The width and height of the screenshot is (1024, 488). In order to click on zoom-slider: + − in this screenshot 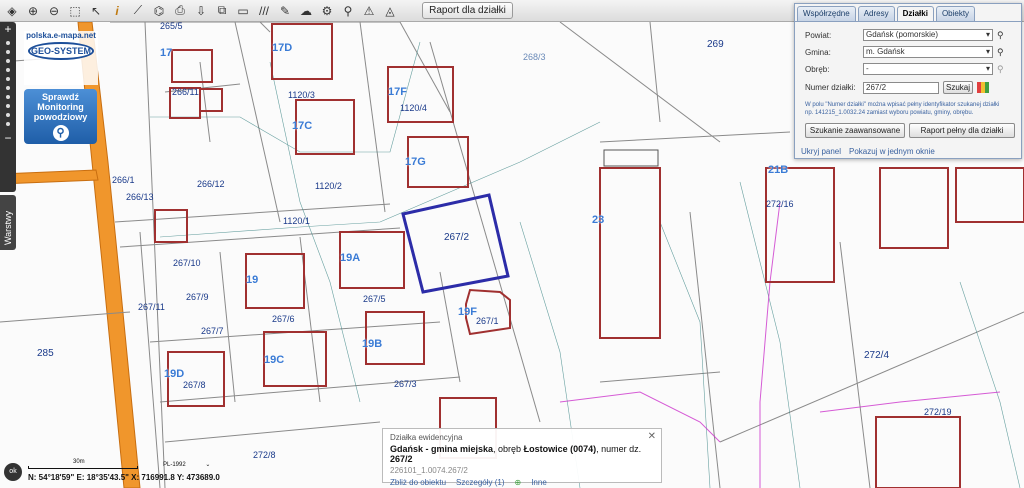, I will do `click(8, 107)`.